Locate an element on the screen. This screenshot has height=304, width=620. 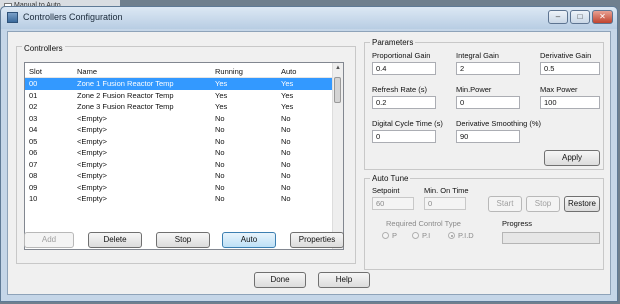
digital-cycle-time-field is located at coordinates (404, 136).